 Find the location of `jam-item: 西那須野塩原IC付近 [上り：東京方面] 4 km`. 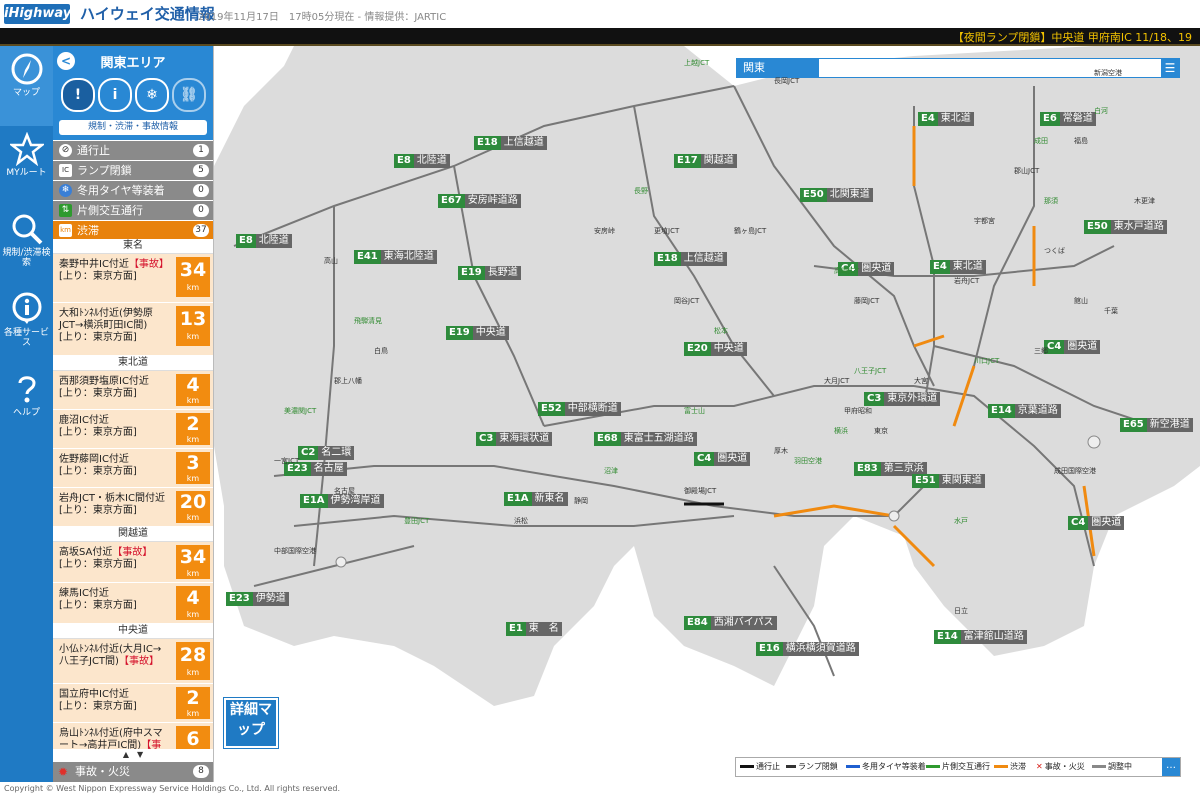

jam-item: 西那須野塩原IC付近 [上り：東京方面] 4 km is located at coordinates (133, 390).